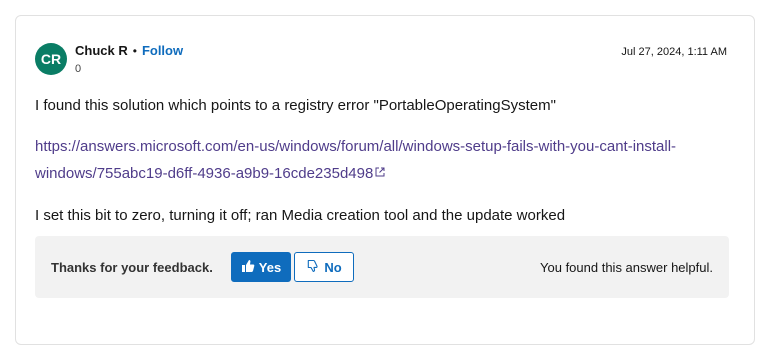 The width and height of the screenshot is (769, 345). Describe the element at coordinates (626, 267) in the screenshot. I see `feedback-status: You found this answer helpful.` at that location.